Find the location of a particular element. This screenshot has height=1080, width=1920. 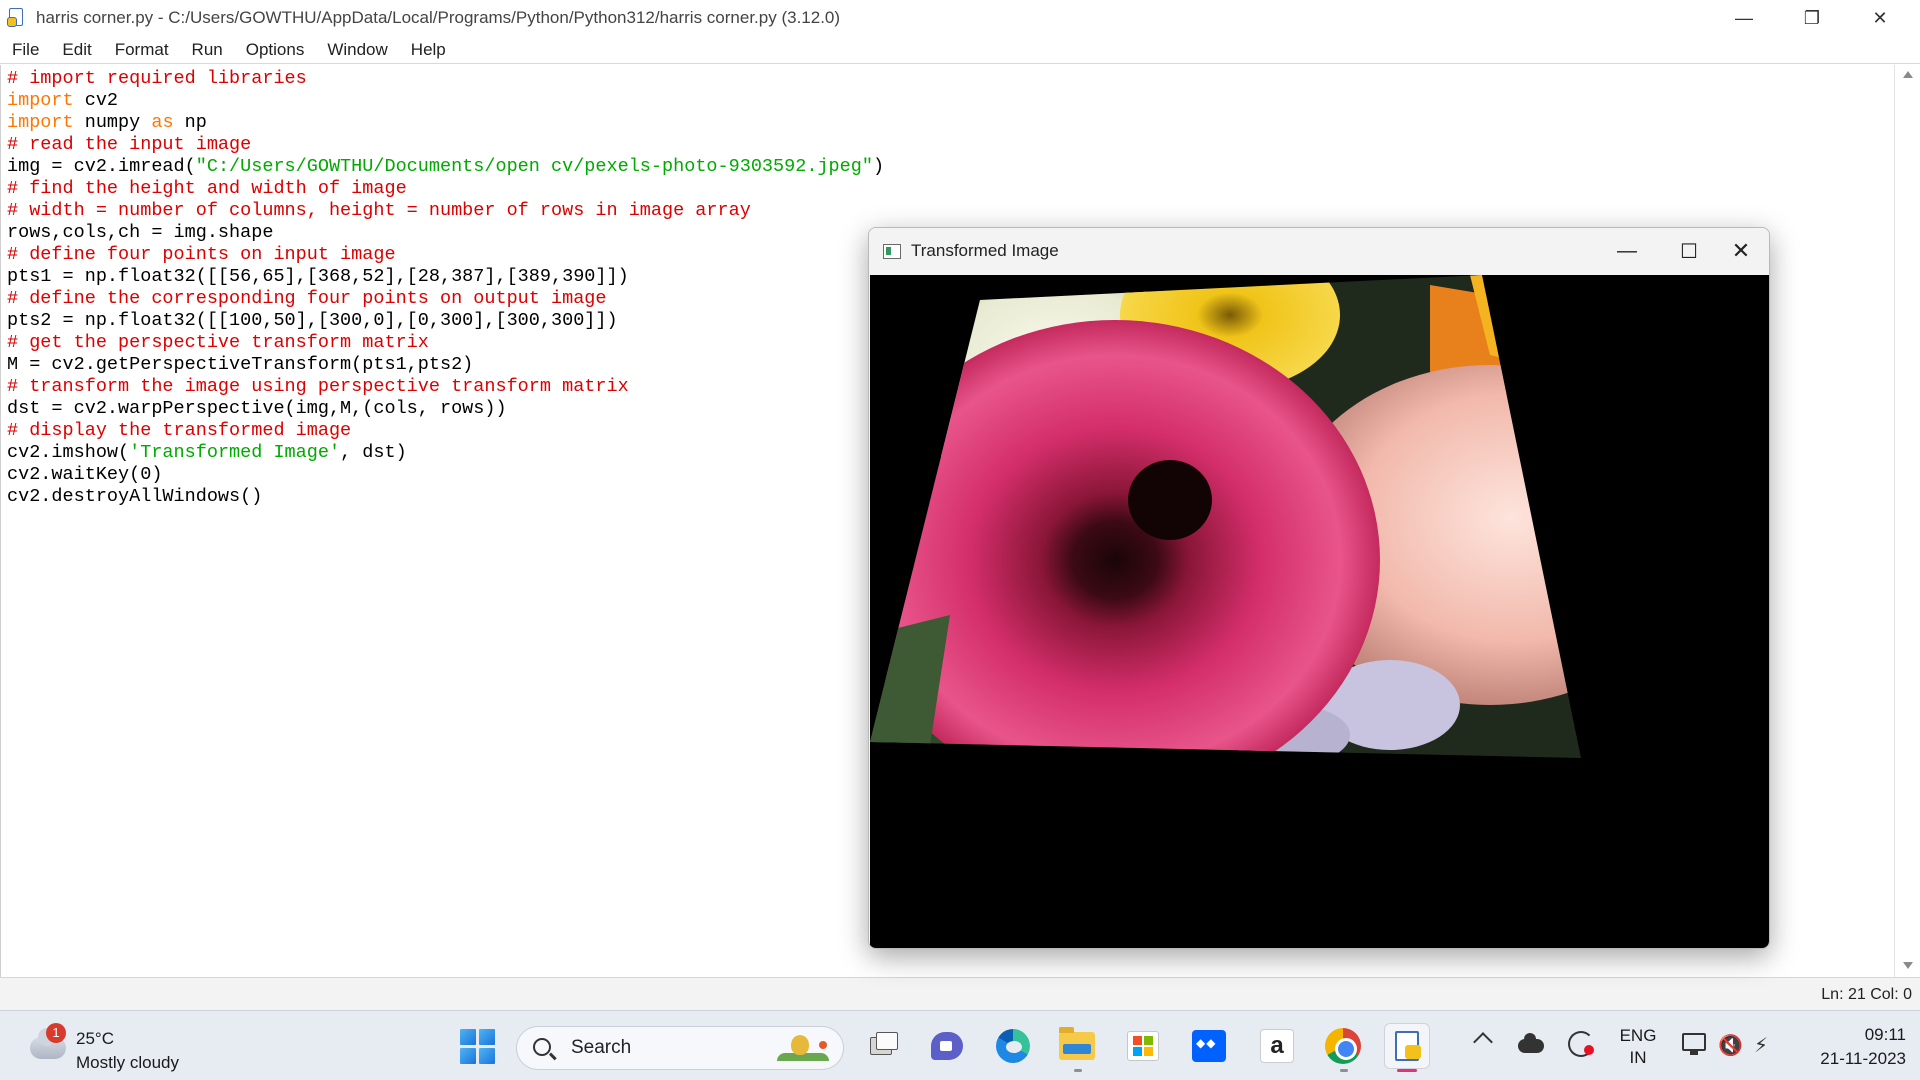

code-line: cv2.destroyAllWindows() is located at coordinates (445, 497).